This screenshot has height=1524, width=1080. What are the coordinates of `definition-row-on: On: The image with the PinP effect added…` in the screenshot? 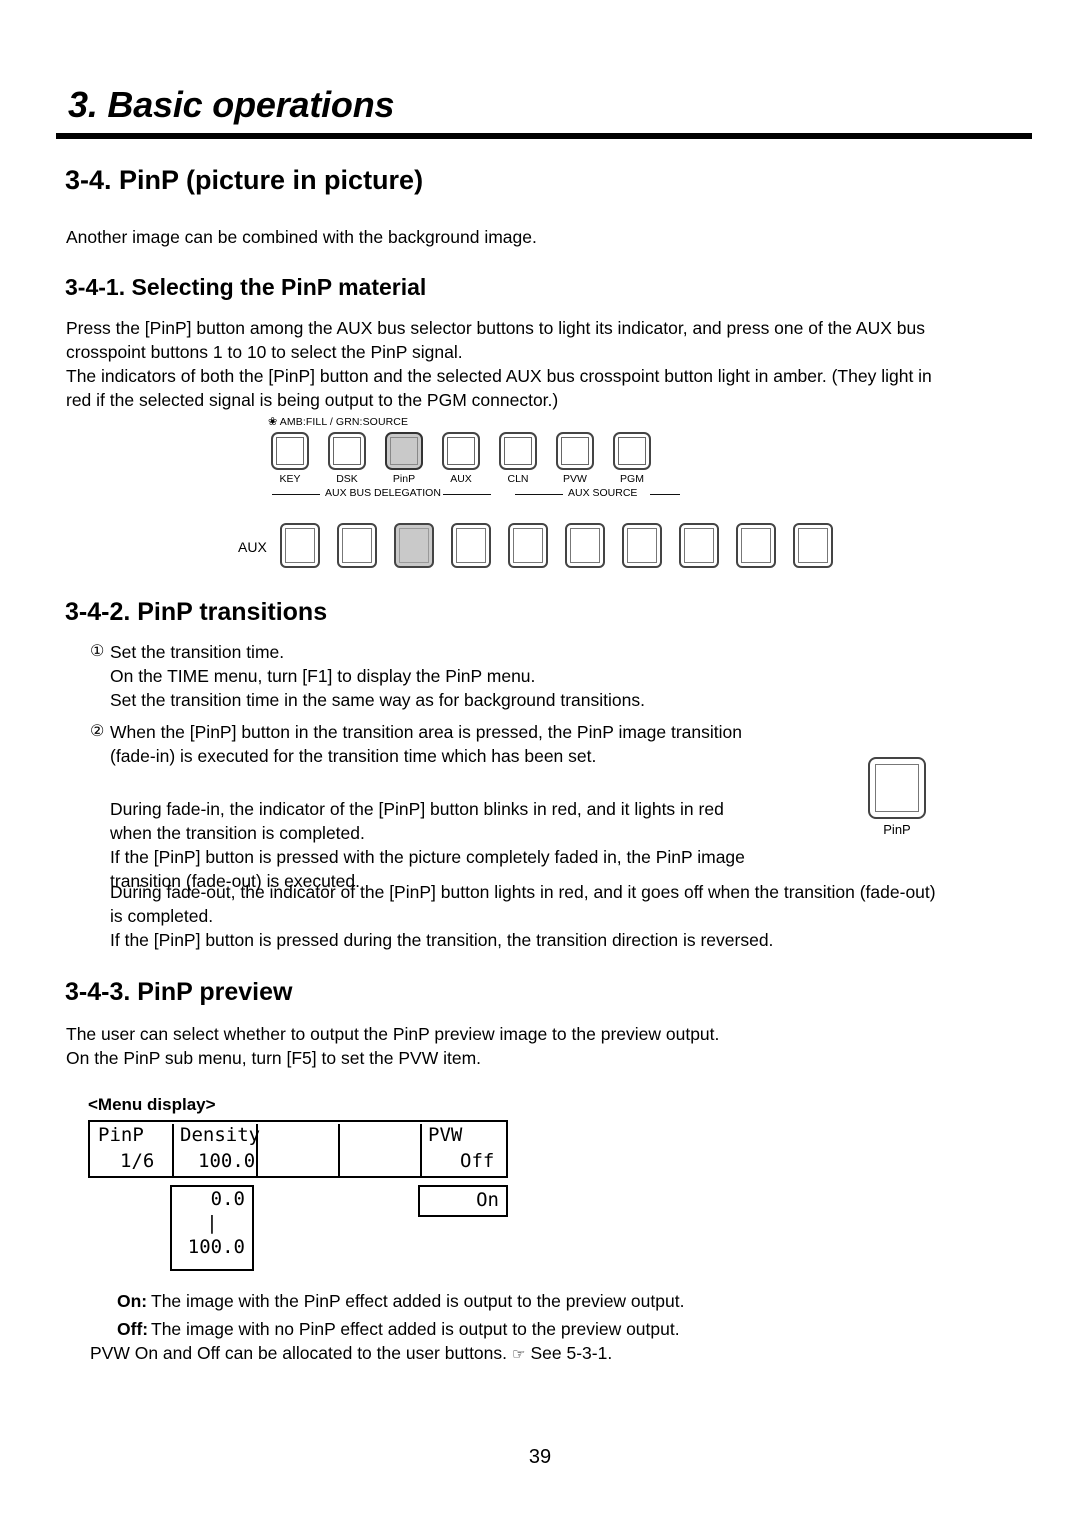 It's located at (527, 1301).